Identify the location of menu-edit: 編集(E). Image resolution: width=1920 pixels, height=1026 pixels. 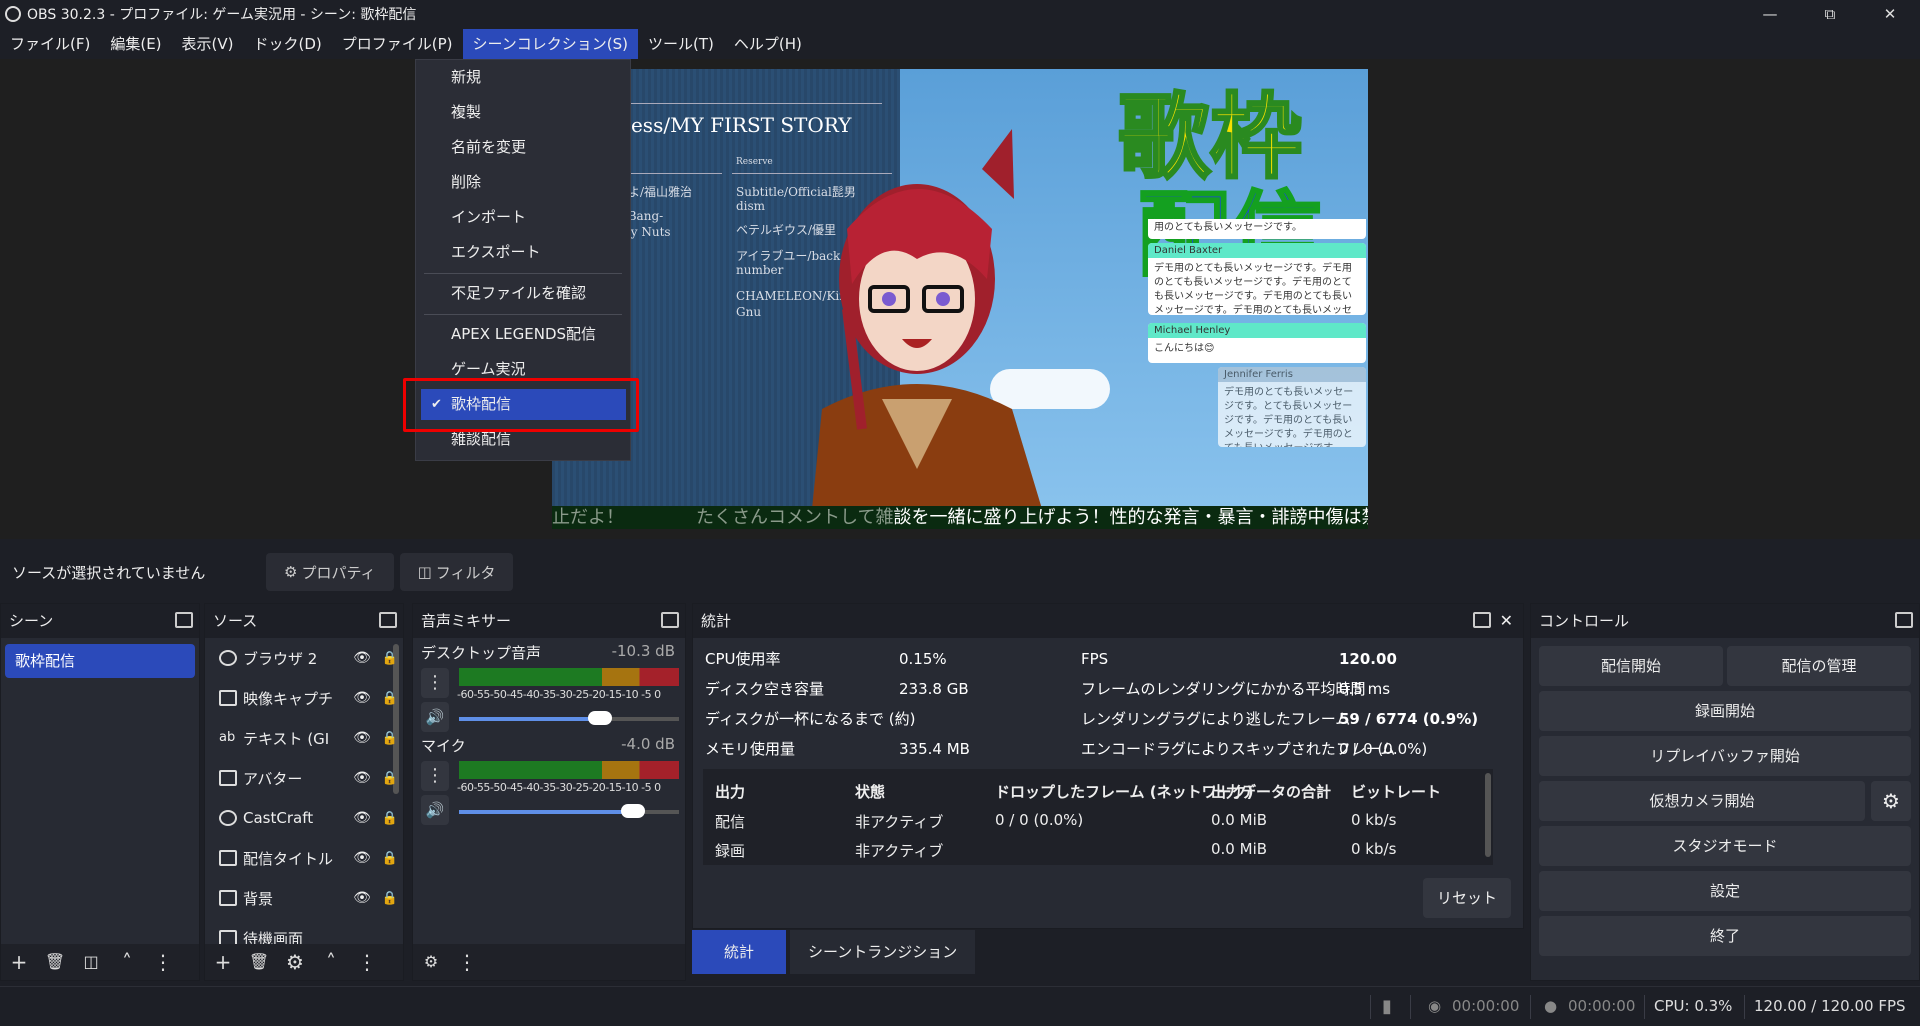
(135, 44).